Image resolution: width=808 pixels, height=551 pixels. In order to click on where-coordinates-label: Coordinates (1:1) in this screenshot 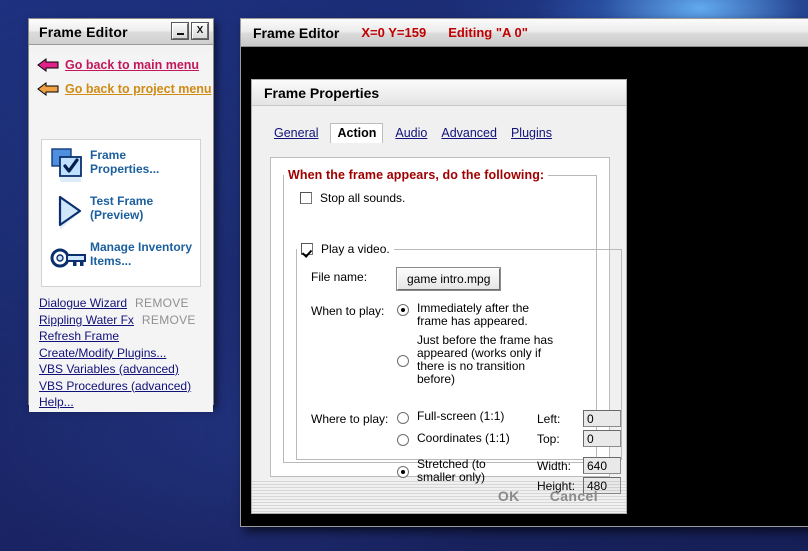, I will do `click(463, 438)`.